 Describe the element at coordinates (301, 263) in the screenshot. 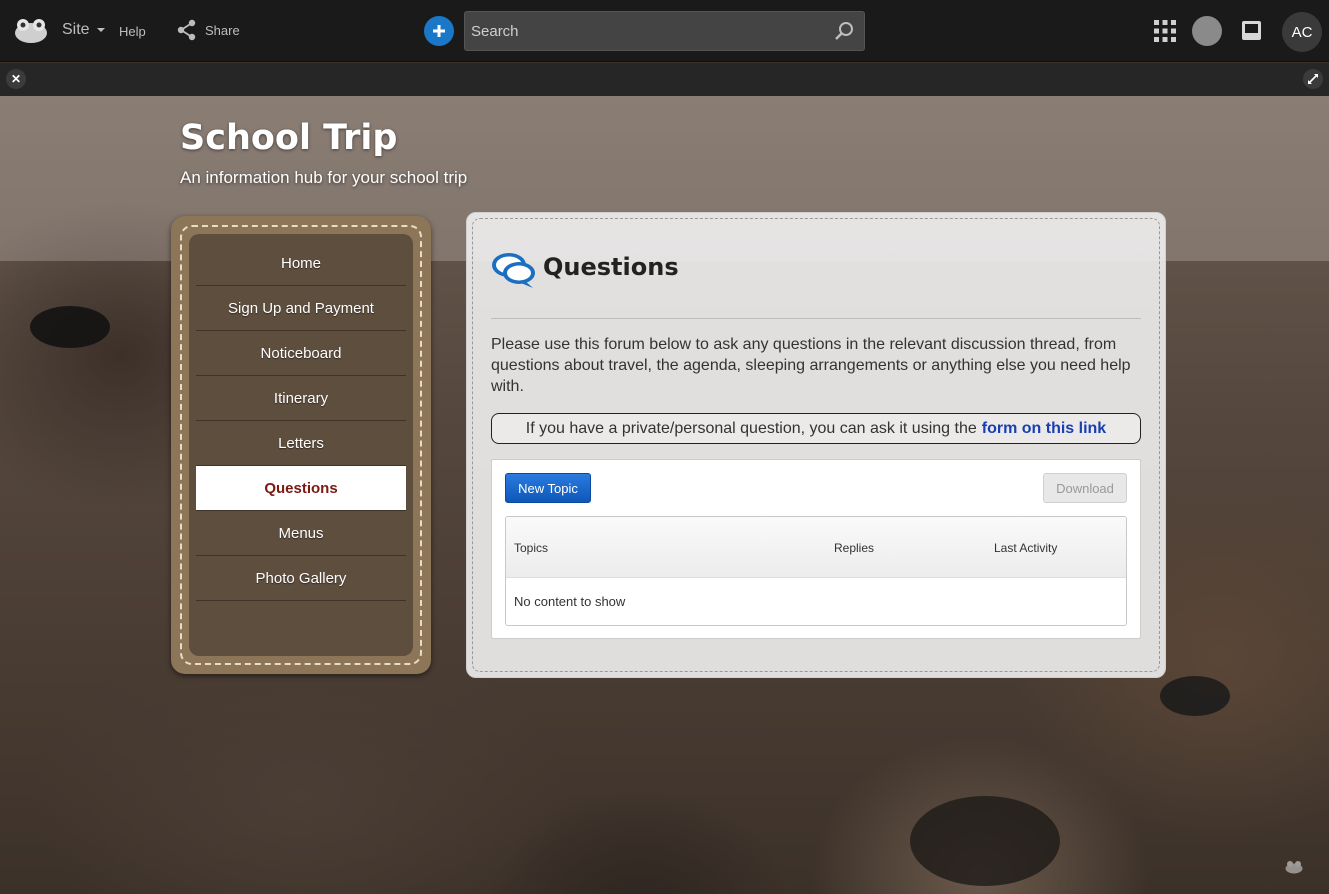

I see `nav-item-home: Home` at that location.